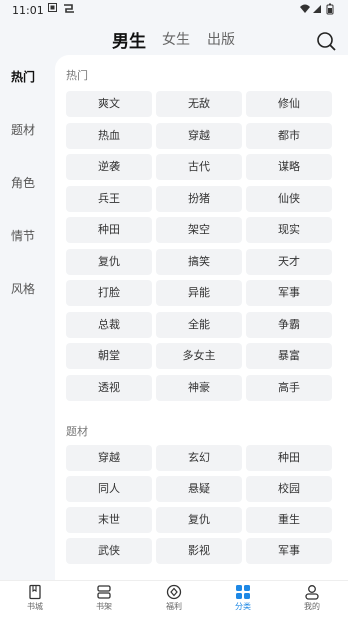  I want to click on tag-button: 争霸, so click(289, 324).